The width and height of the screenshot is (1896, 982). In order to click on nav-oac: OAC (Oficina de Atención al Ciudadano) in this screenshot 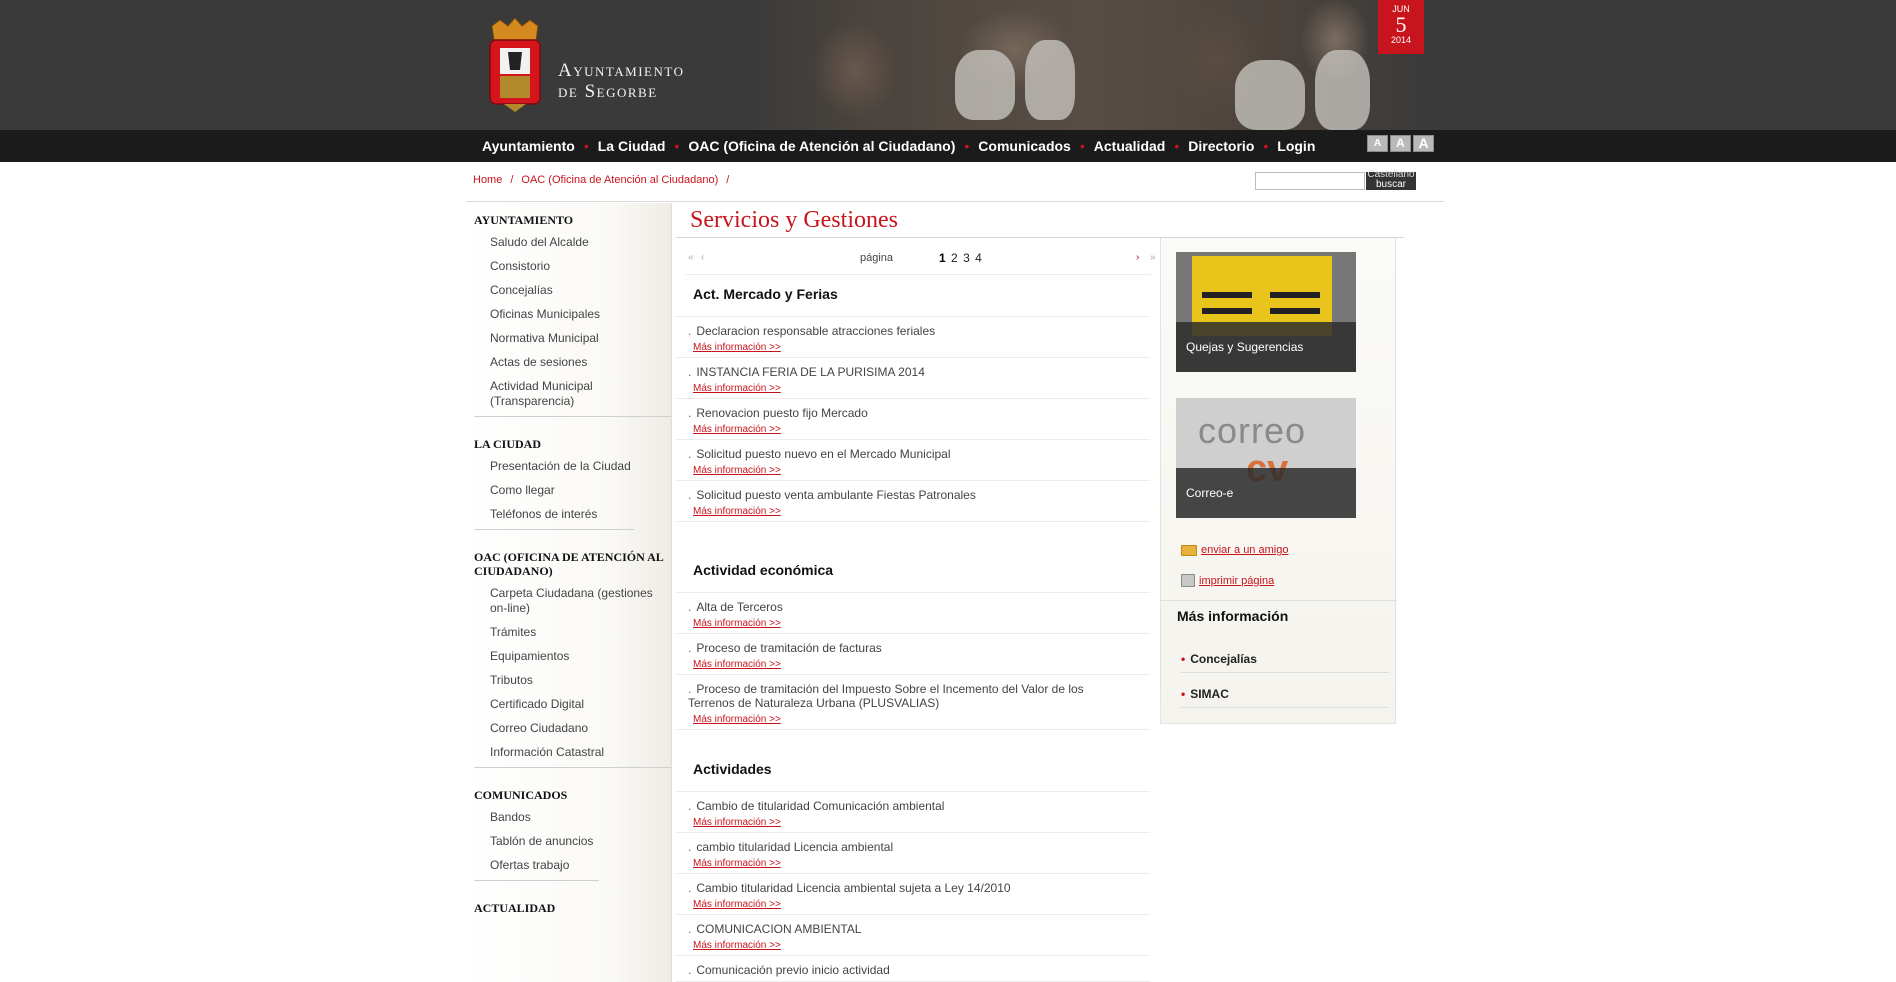, I will do `click(821, 146)`.